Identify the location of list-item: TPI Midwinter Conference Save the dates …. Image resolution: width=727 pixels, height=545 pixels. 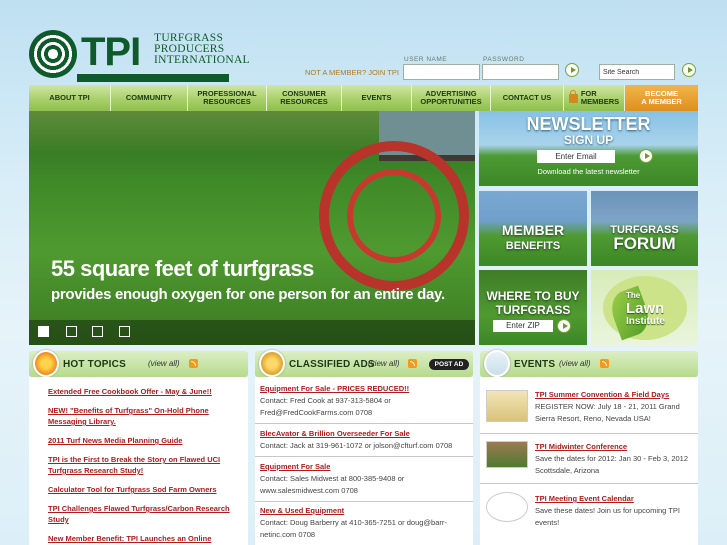
(615, 459).